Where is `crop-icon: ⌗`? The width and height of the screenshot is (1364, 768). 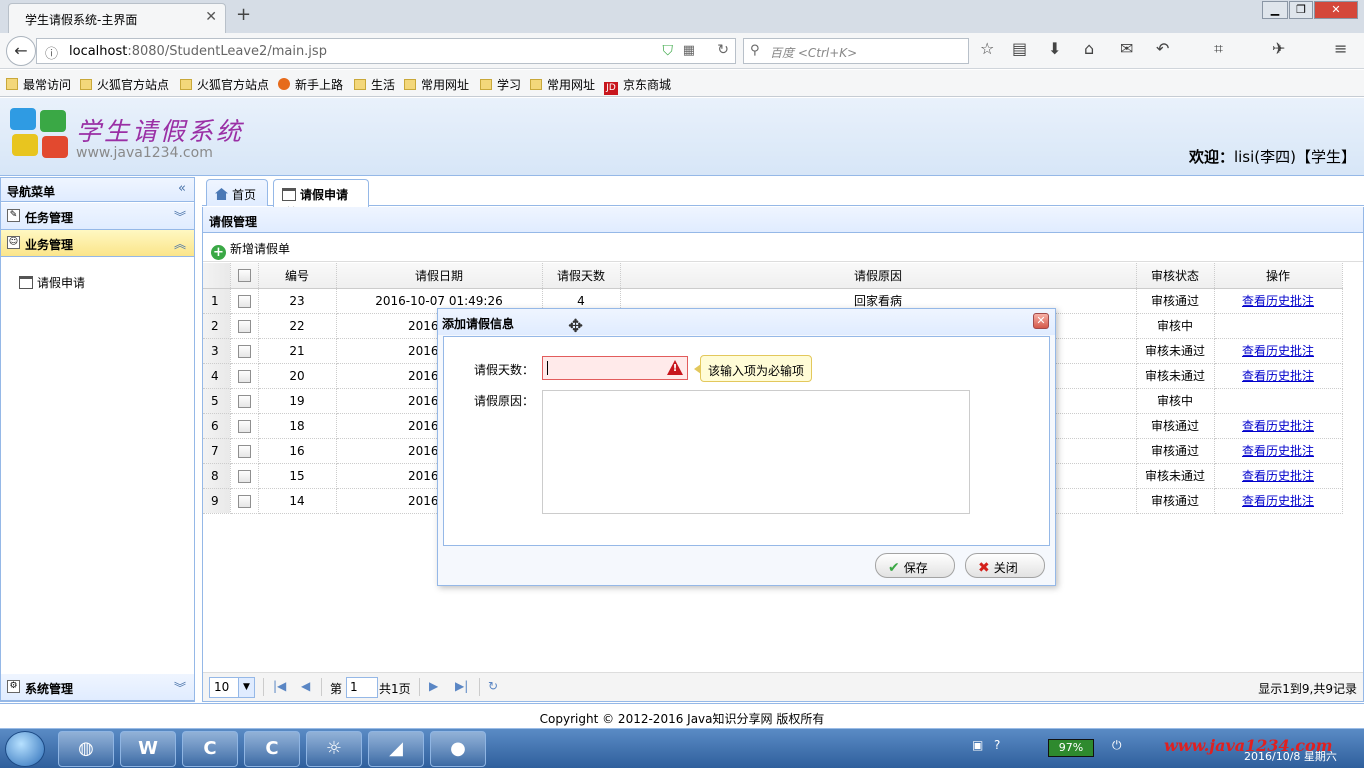
crop-icon: ⌗ is located at coordinates (1218, 49).